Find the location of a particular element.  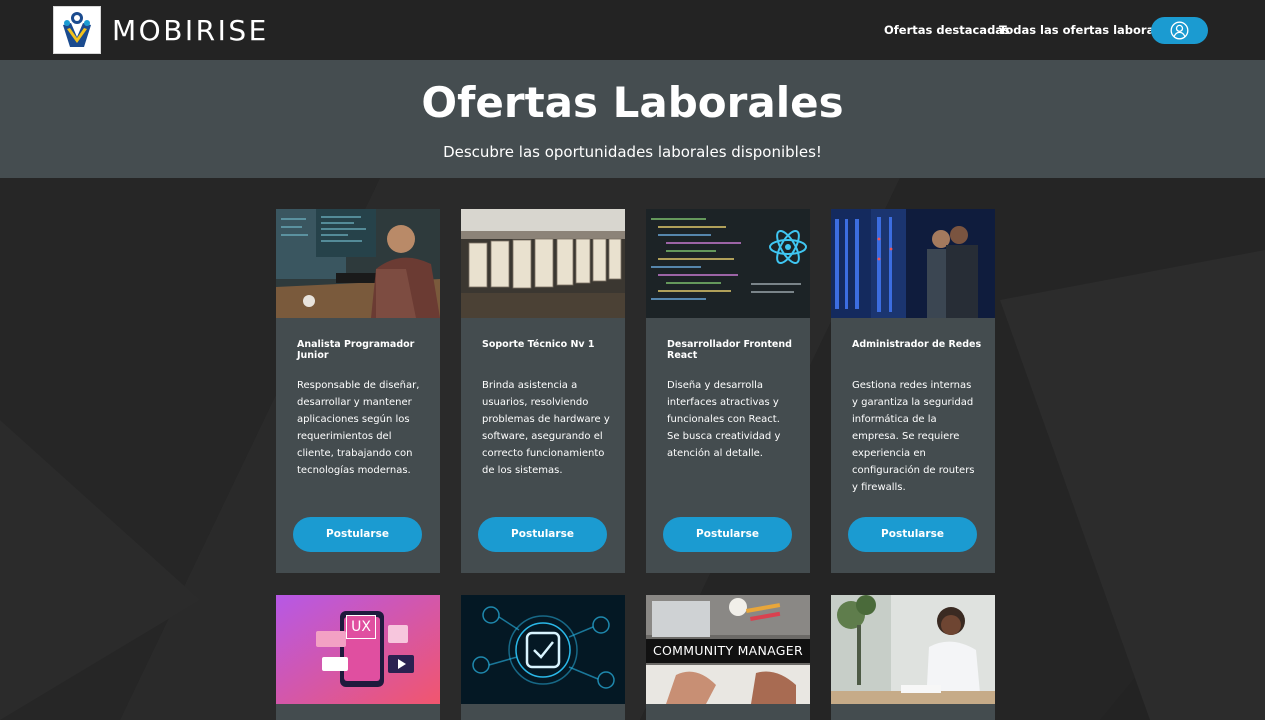

logo-icon is located at coordinates (77, 29).